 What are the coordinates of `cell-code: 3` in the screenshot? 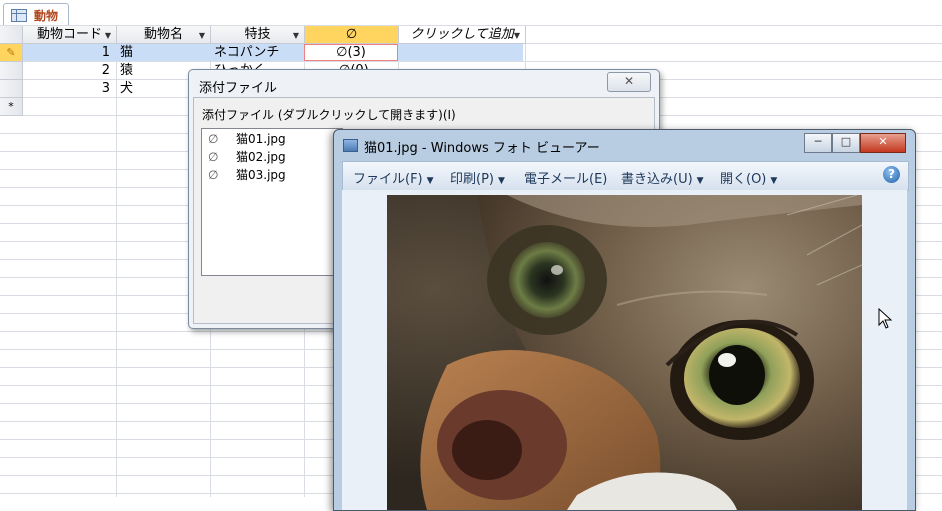 It's located at (66, 88).